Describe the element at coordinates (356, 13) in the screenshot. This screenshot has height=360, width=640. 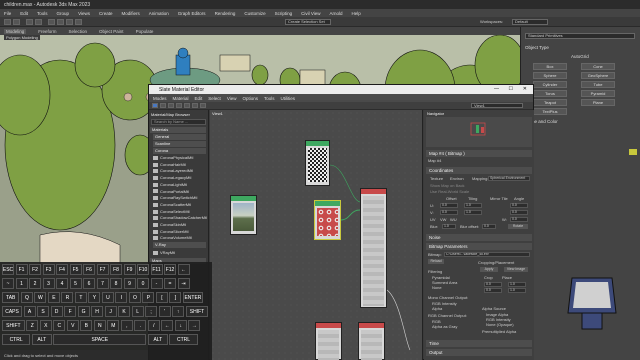
I see `menu-item-help: Help` at that location.